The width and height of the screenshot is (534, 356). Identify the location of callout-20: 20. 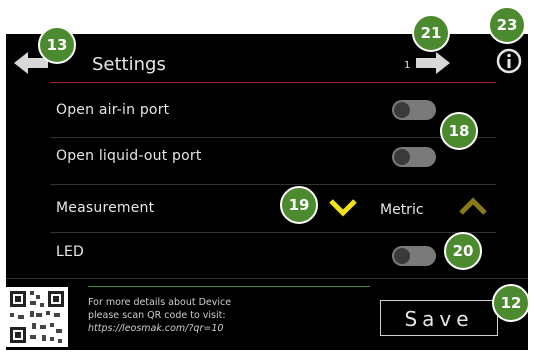
(463, 251).